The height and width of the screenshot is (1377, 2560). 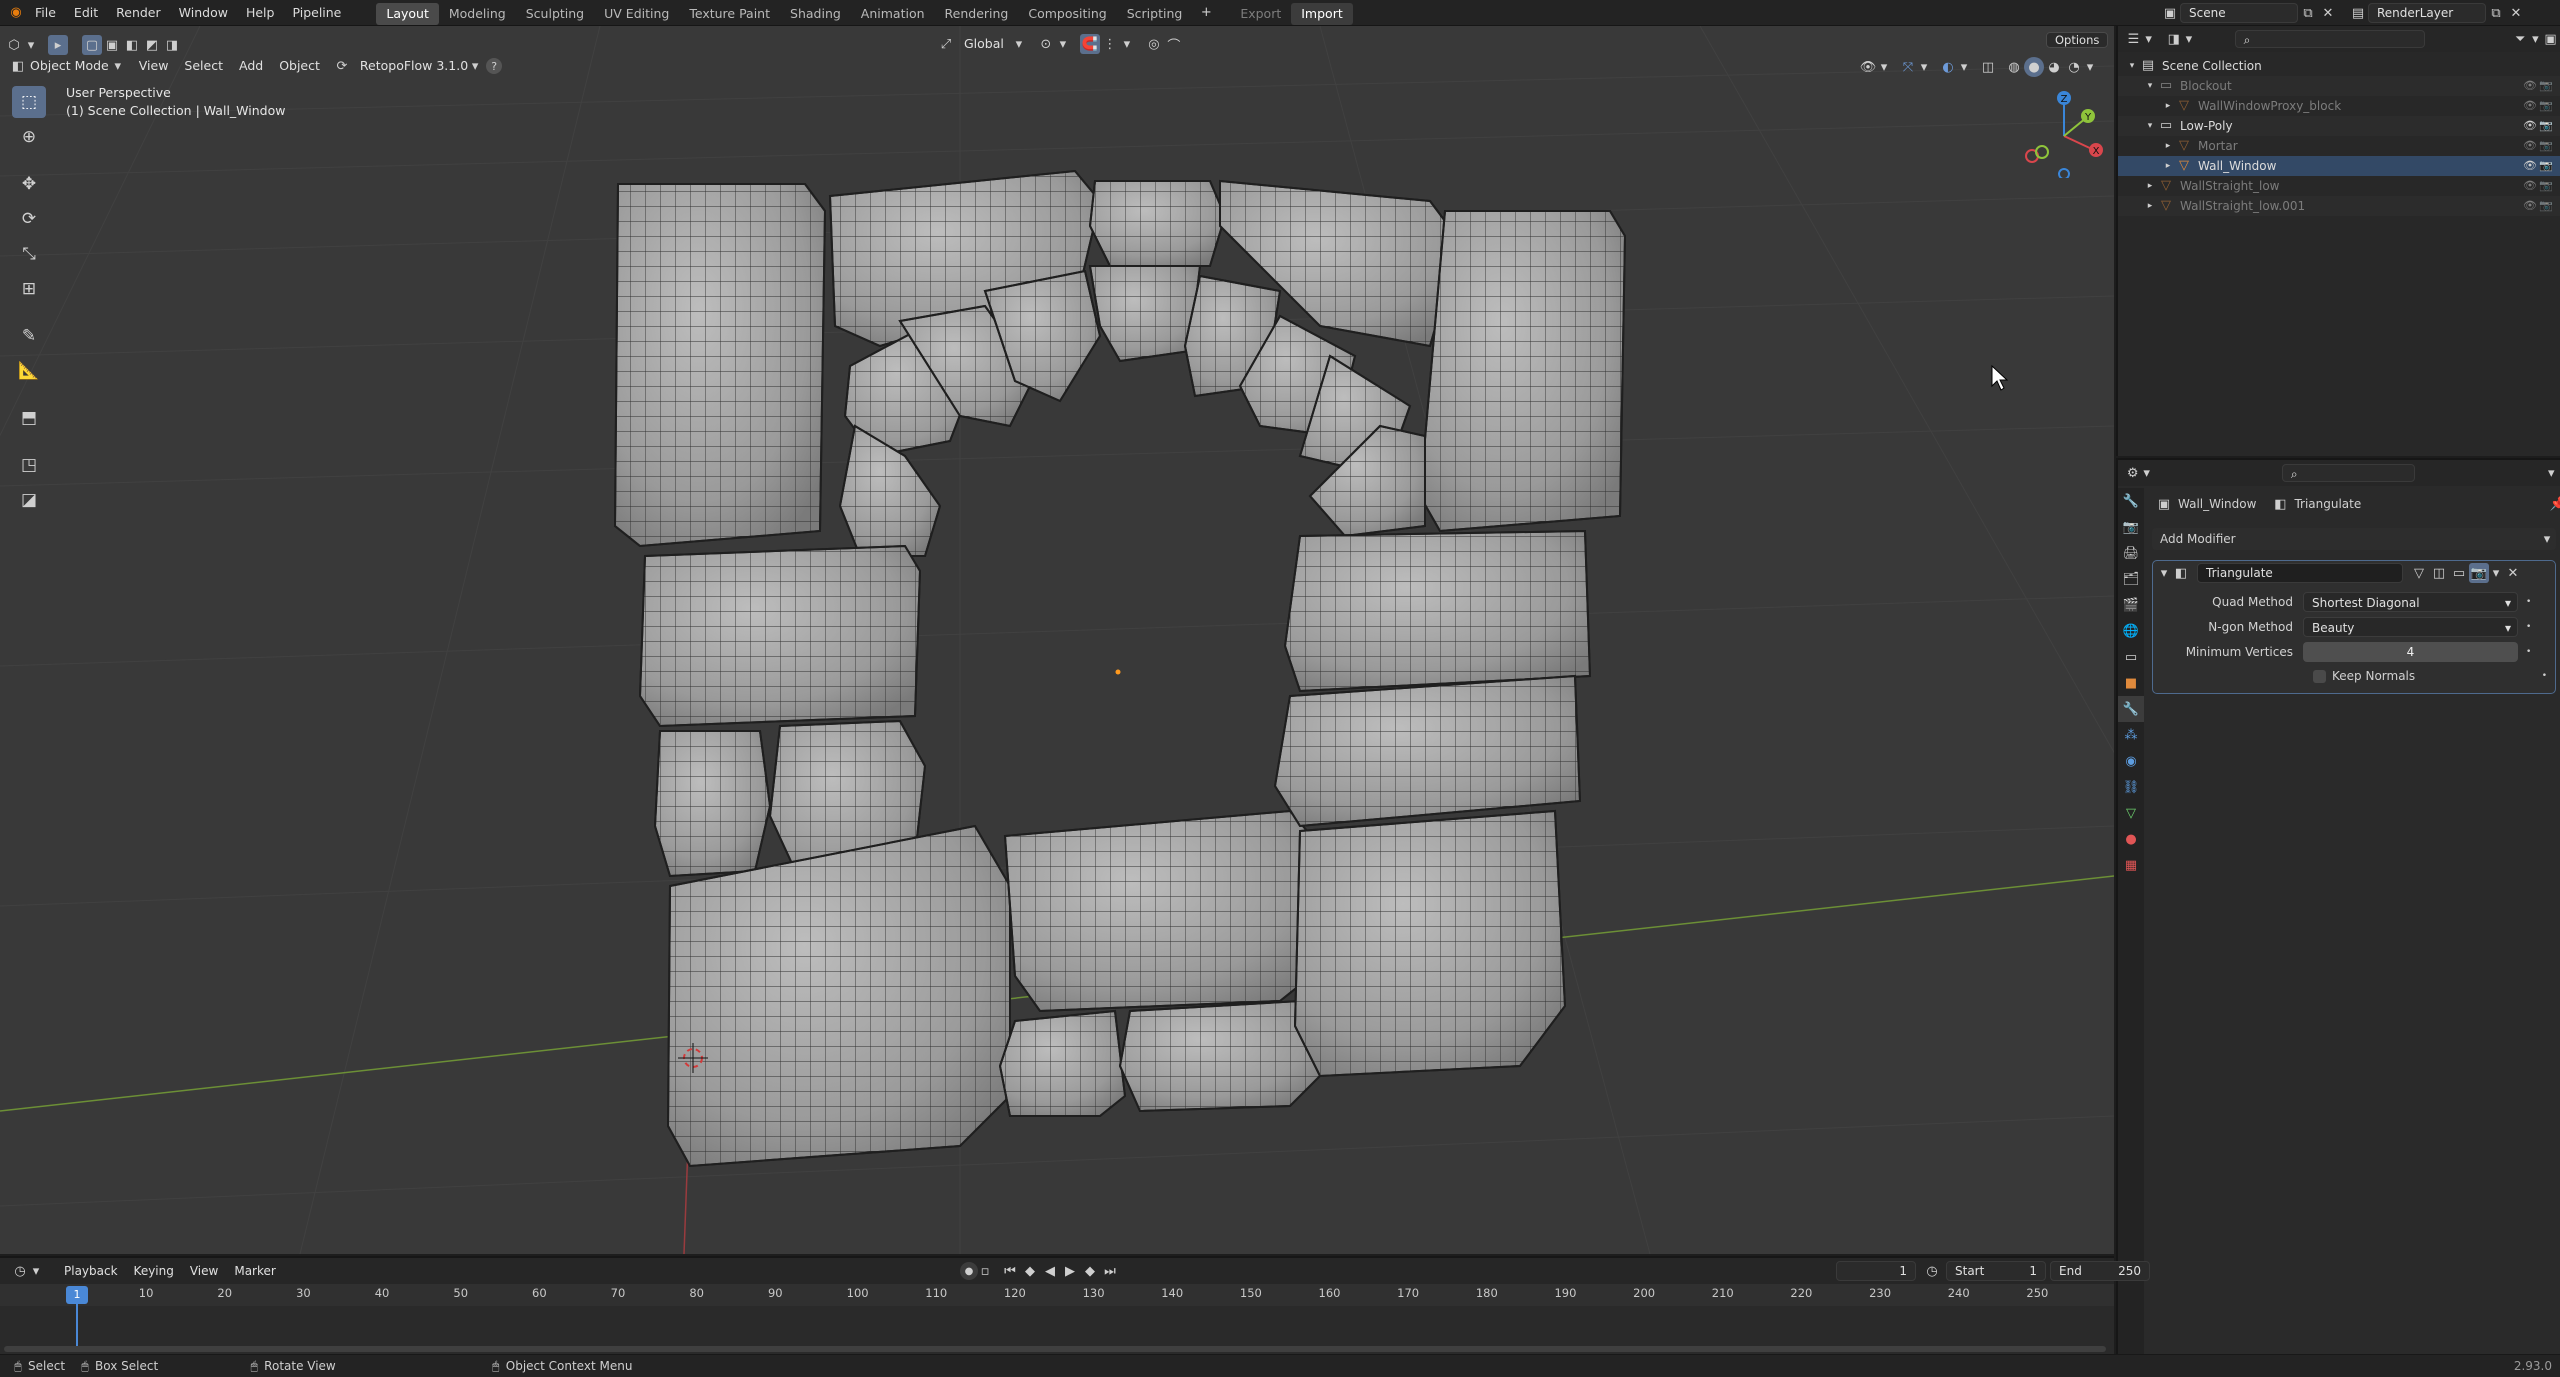 I want to click on tab-modeling: Modeling, so click(x=477, y=14).